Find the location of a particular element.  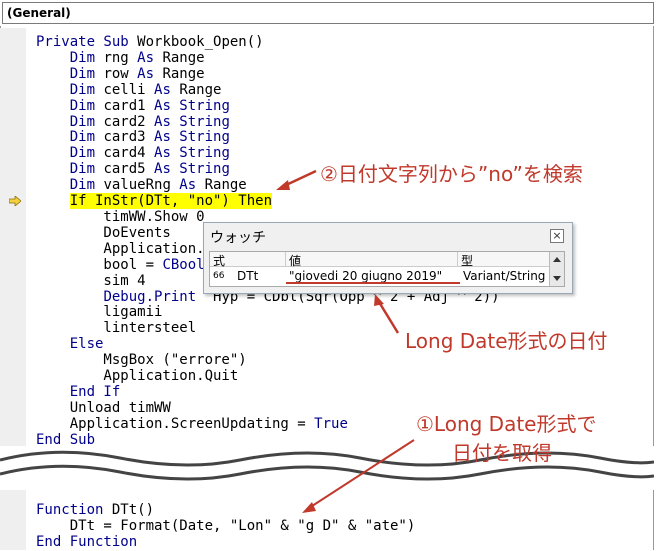

annotation-get-date-line1: ①Long Date形式で is located at coordinates (506, 424).